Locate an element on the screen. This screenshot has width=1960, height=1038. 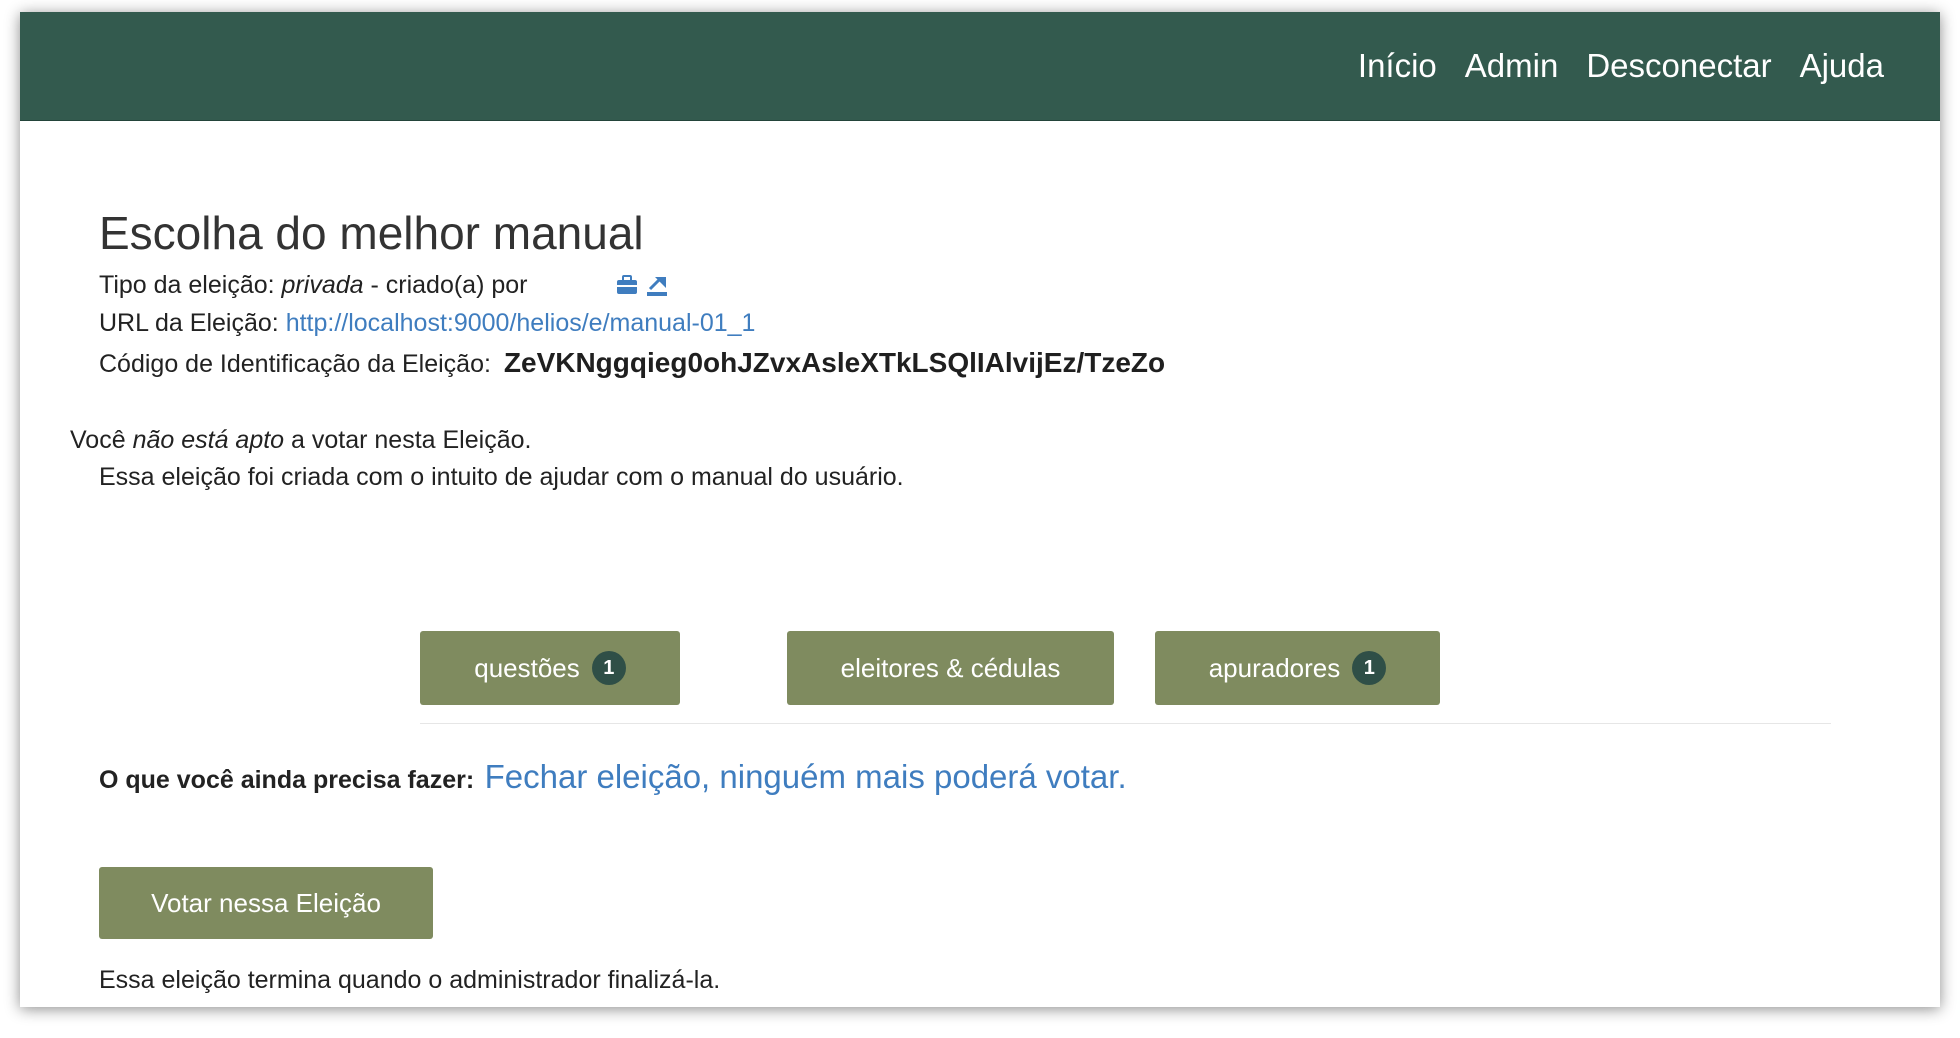
briefcase-icon is located at coordinates (627, 286).